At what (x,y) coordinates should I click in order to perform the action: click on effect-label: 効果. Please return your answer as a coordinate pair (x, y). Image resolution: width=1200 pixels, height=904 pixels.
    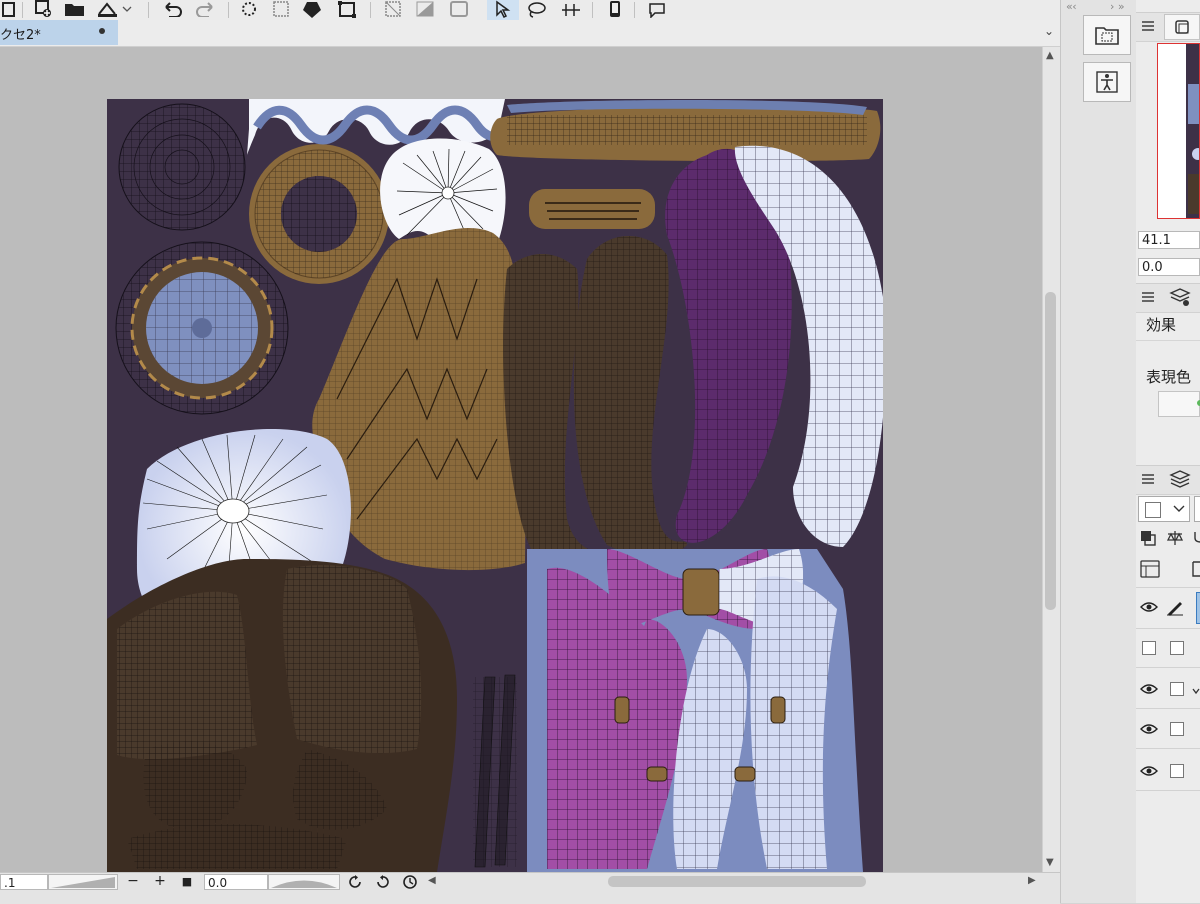
    Looking at the image, I should click on (1161, 325).